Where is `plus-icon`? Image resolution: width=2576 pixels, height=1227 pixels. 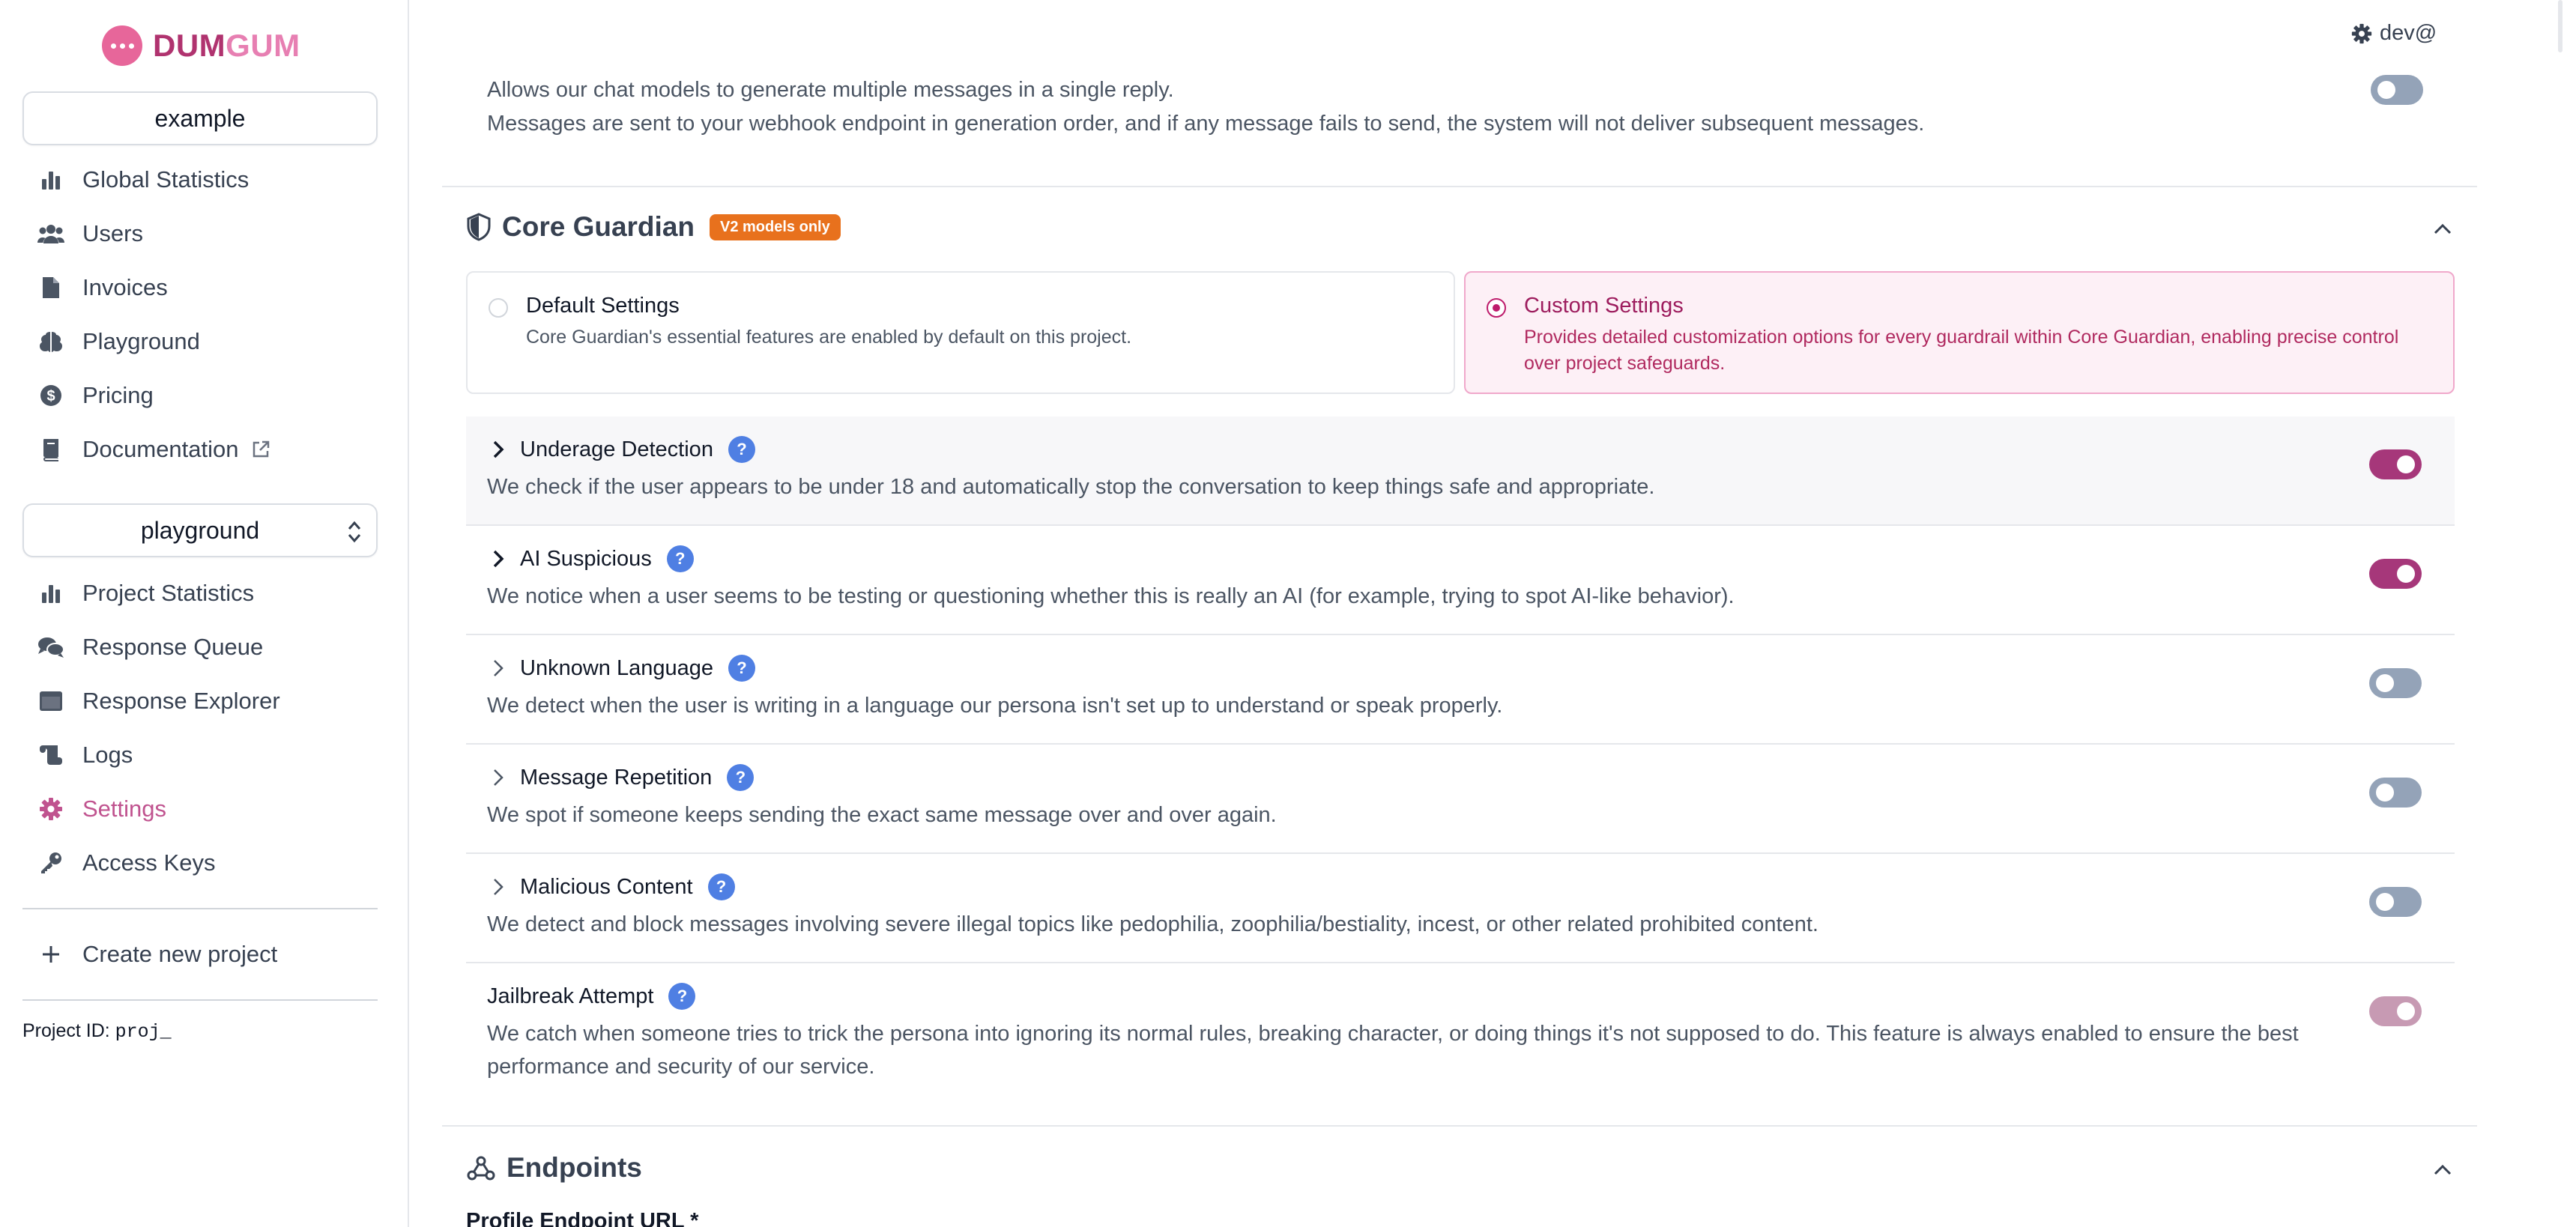 plus-icon is located at coordinates (50, 954).